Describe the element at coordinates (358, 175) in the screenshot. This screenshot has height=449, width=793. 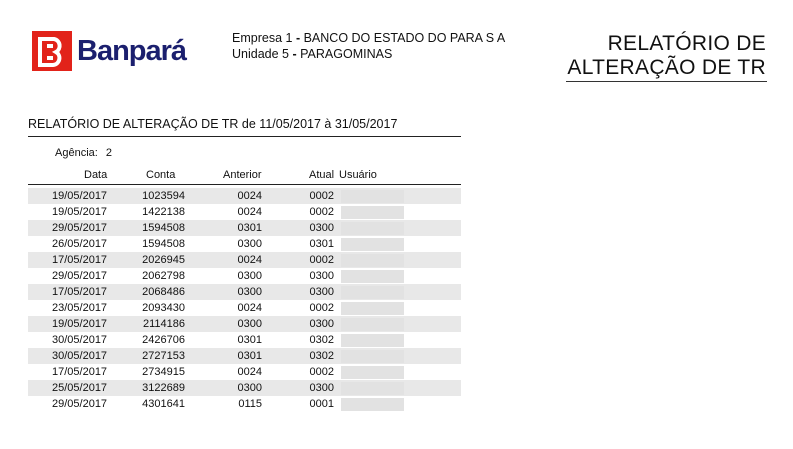
I see `column-header-usuario: Usuário` at that location.